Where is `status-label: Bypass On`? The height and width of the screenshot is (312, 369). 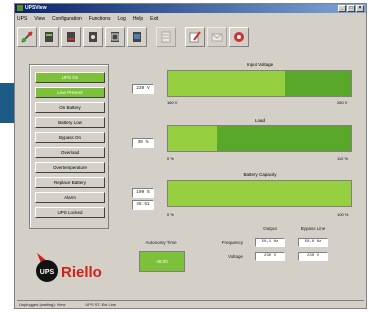
status-label: Bypass On is located at coordinates (69, 137).